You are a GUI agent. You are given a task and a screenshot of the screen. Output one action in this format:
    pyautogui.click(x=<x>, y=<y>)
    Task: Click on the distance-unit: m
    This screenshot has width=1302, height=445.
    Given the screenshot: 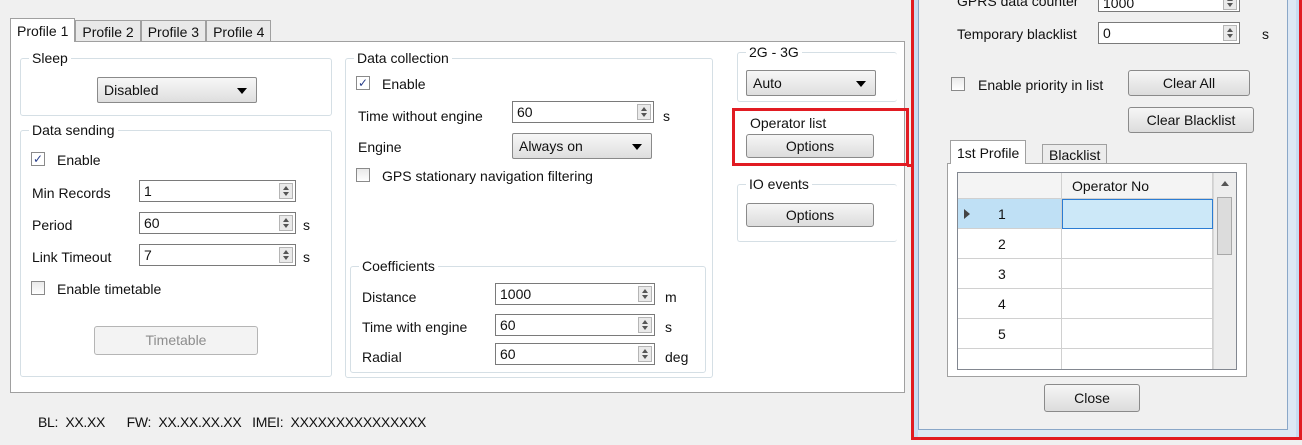 What is the action you would take?
    pyautogui.click(x=671, y=297)
    